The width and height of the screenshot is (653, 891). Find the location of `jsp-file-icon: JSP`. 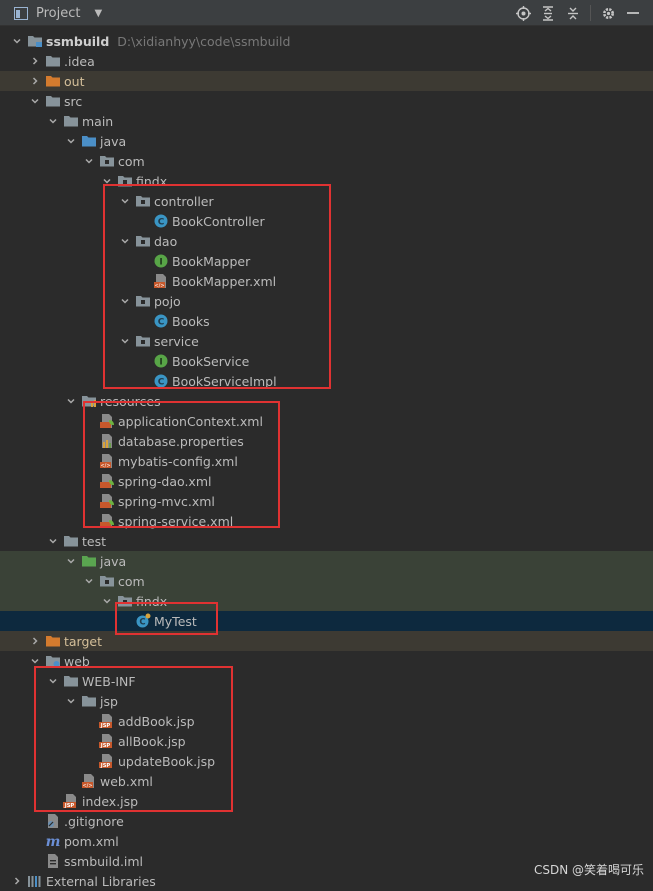

jsp-file-icon: JSP is located at coordinates (71, 801).